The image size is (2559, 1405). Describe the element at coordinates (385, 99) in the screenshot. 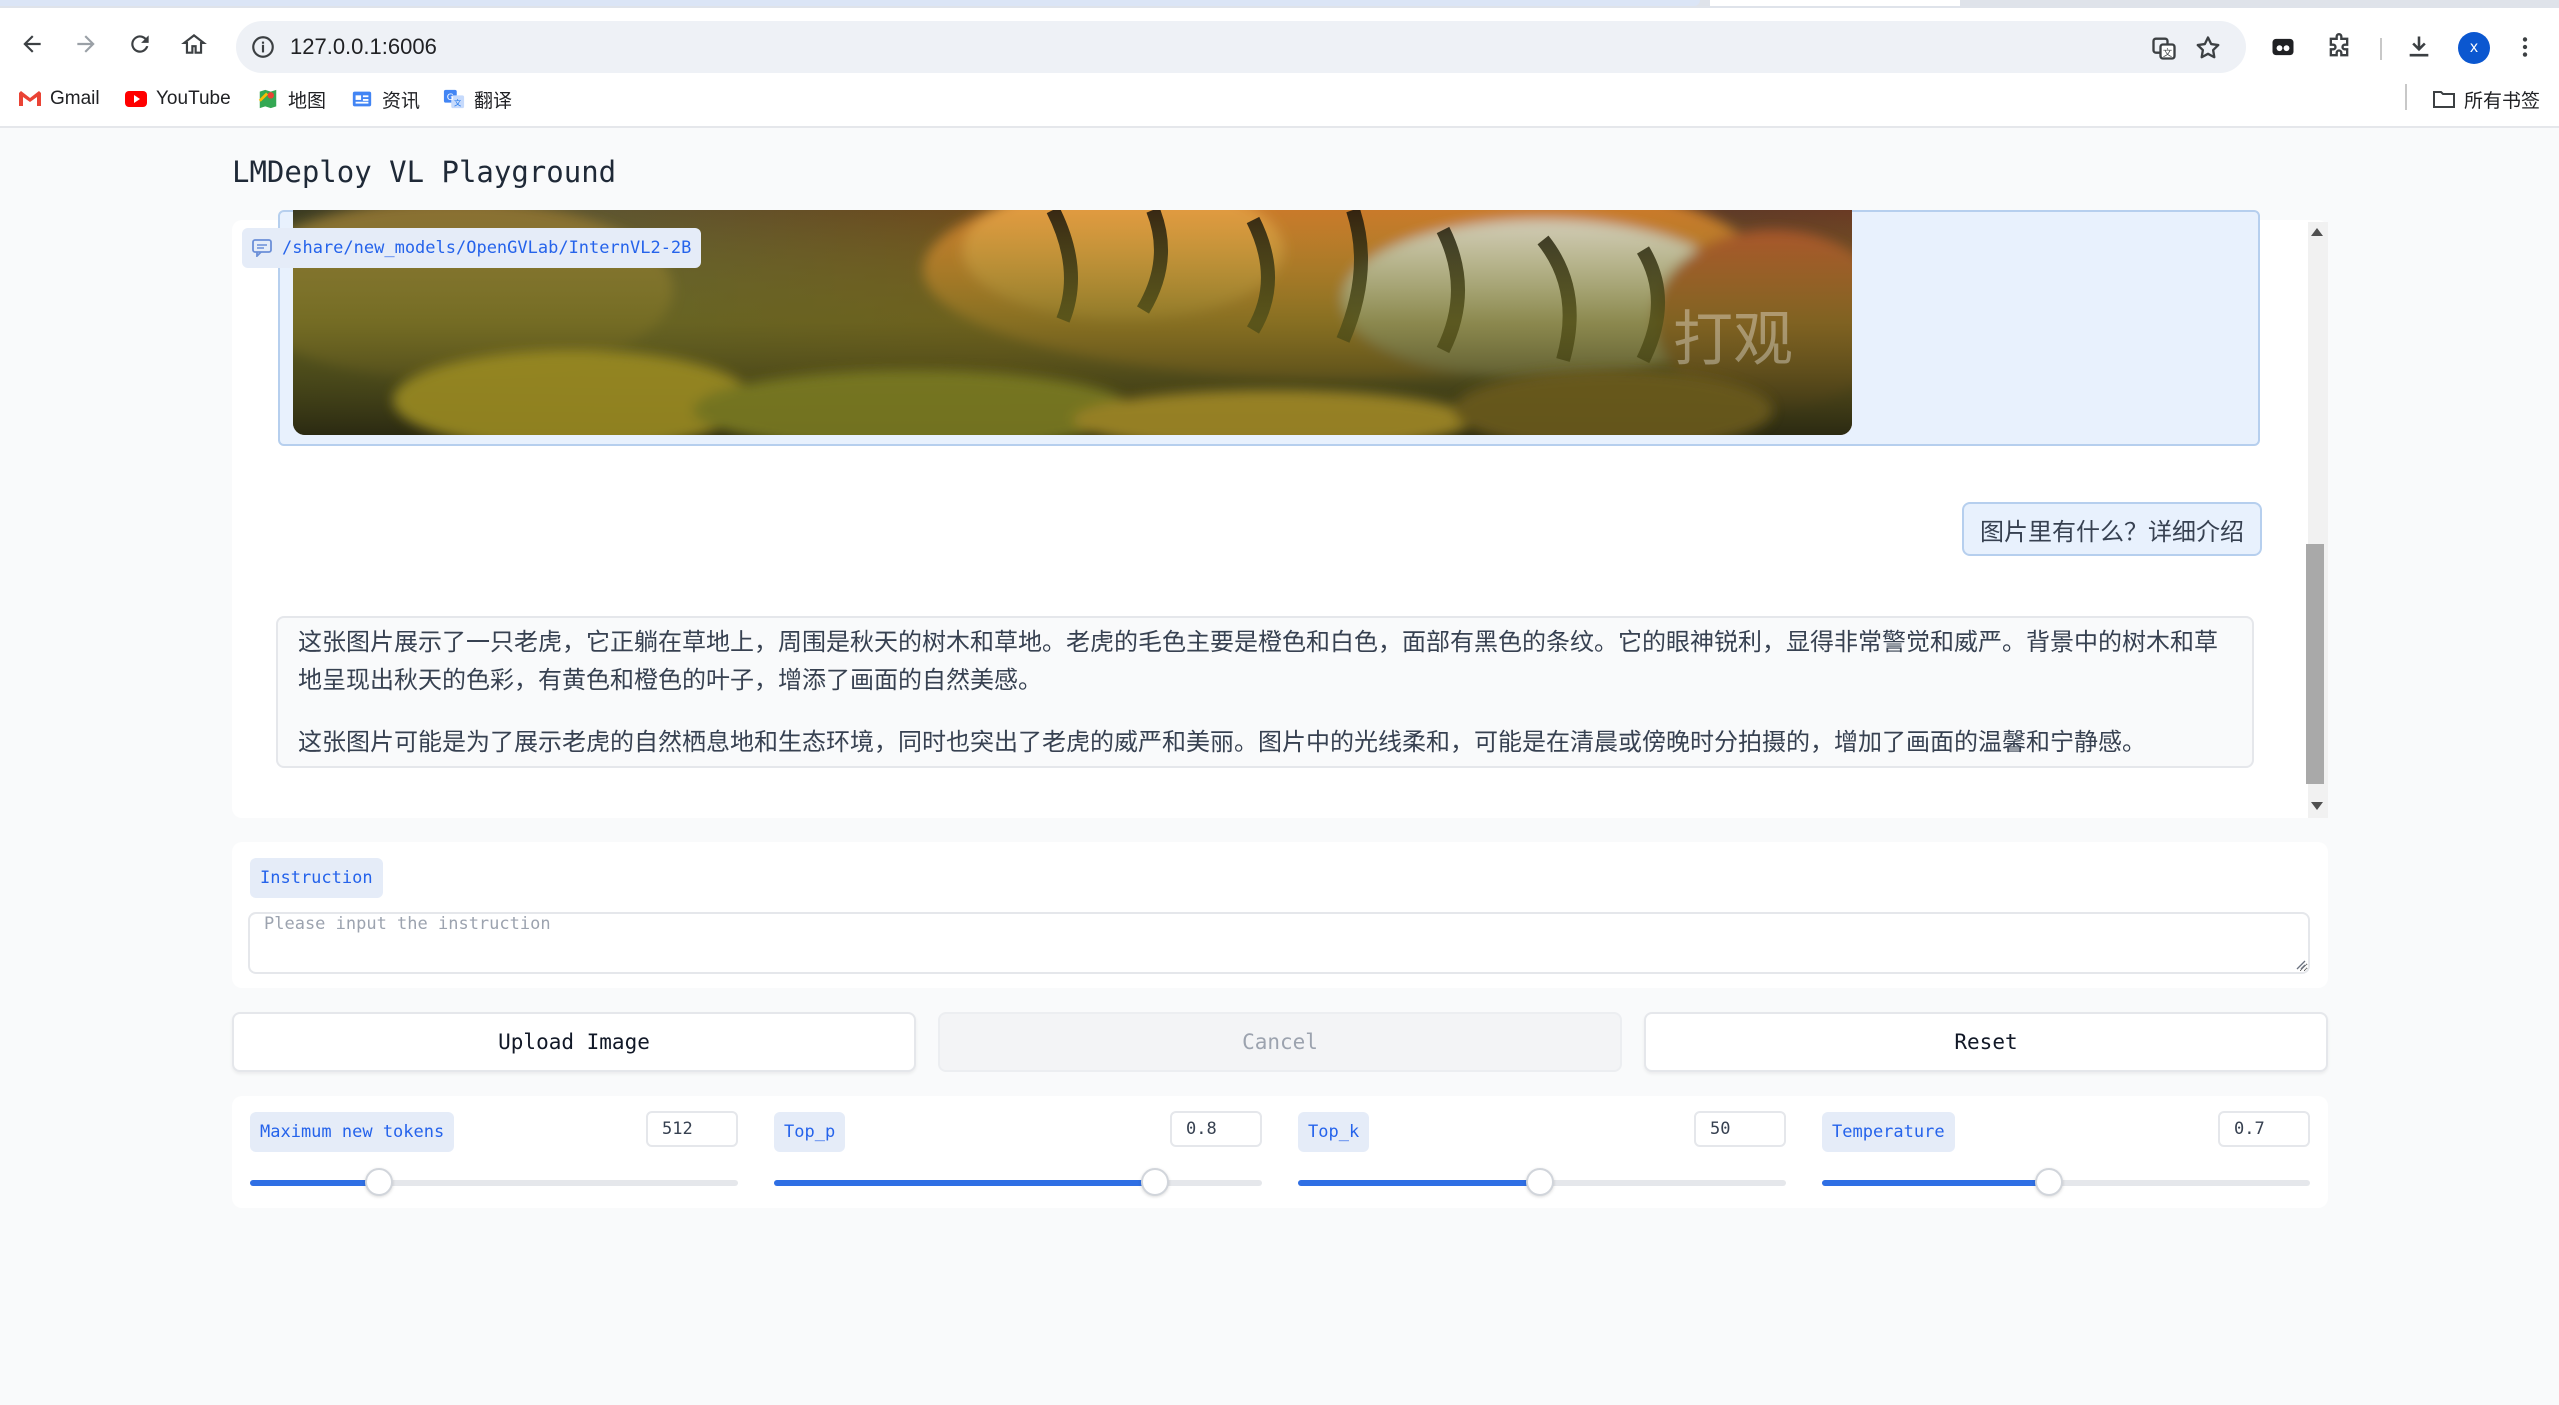

I see `bookmark-news: 资讯` at that location.